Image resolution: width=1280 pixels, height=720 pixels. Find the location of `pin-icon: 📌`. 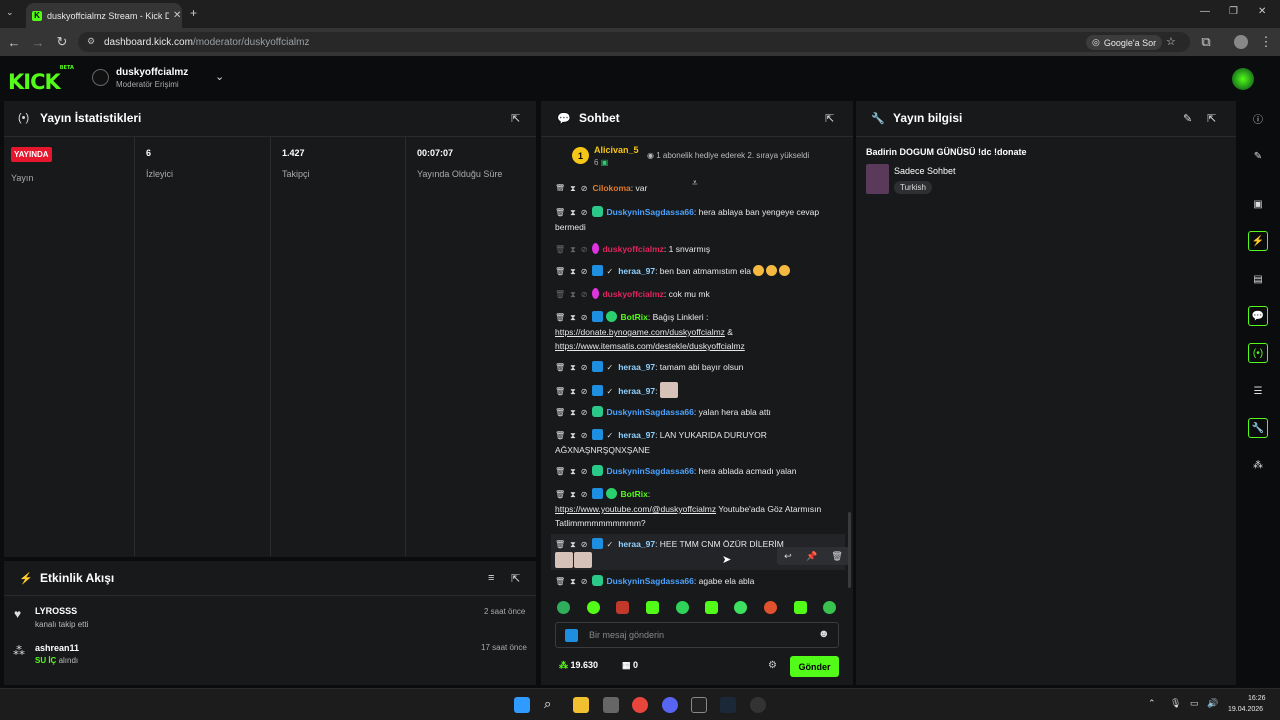

pin-icon: 📌 is located at coordinates (811, 556).